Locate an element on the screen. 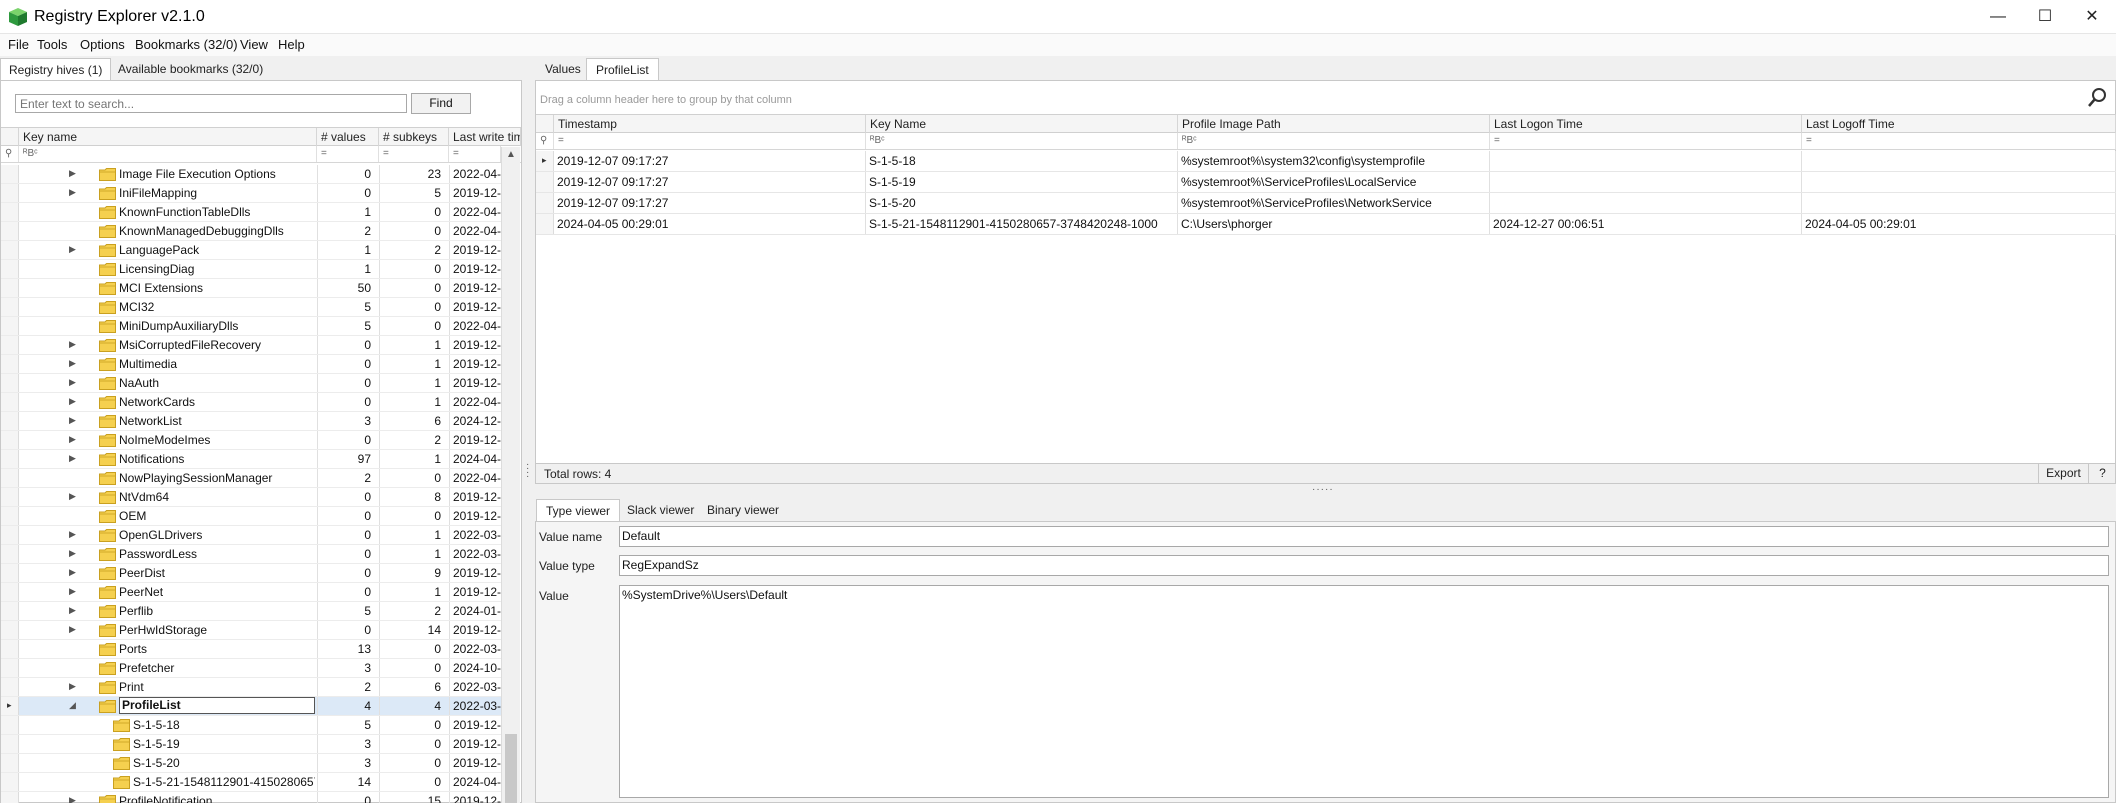  tab-profilelist: ProfileList is located at coordinates (622, 69).